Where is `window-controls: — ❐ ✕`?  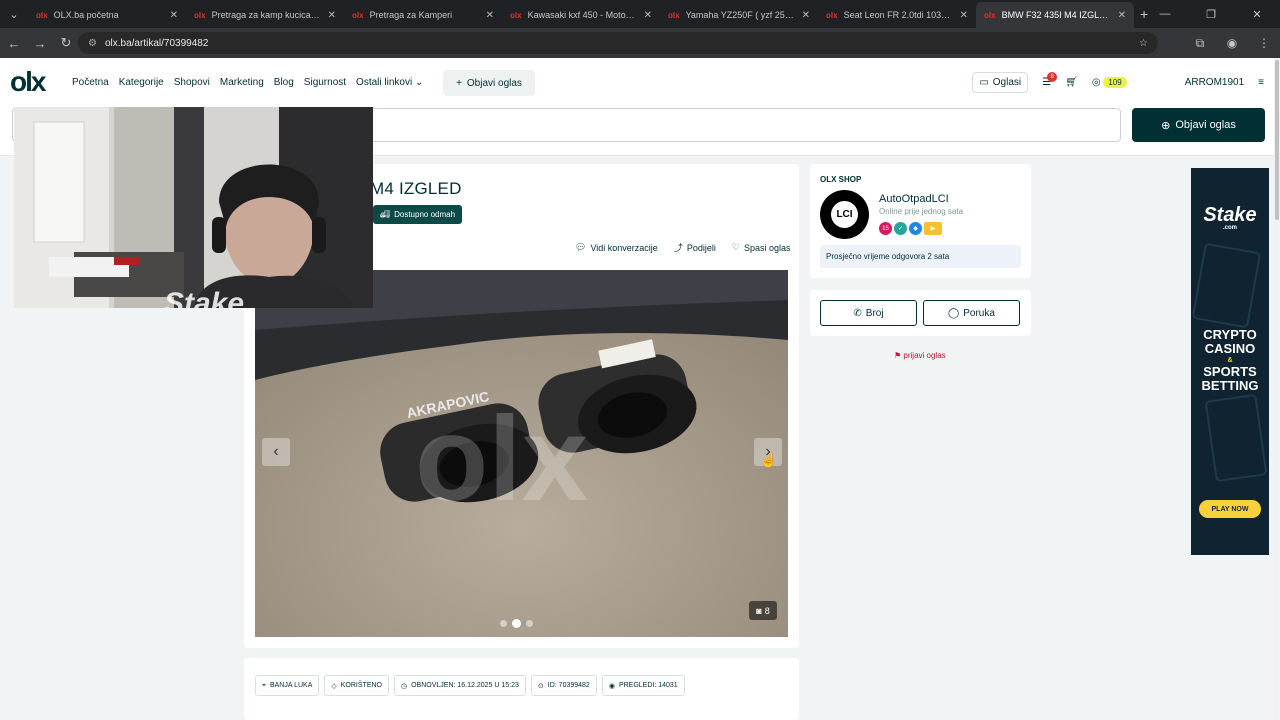
window-controls: — ❐ ✕ is located at coordinates (1211, 14).